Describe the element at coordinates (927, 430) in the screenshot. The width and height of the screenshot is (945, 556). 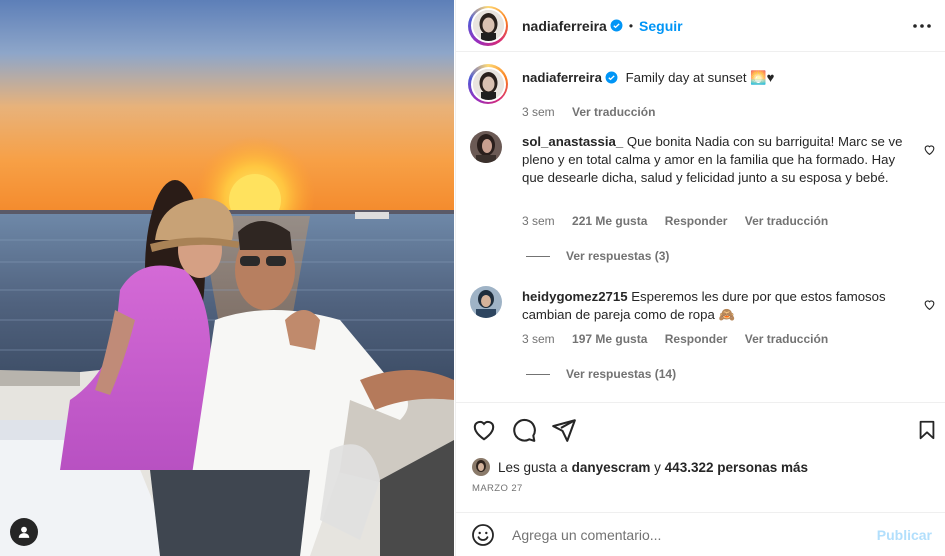
I see `save-bookmark-icon` at that location.